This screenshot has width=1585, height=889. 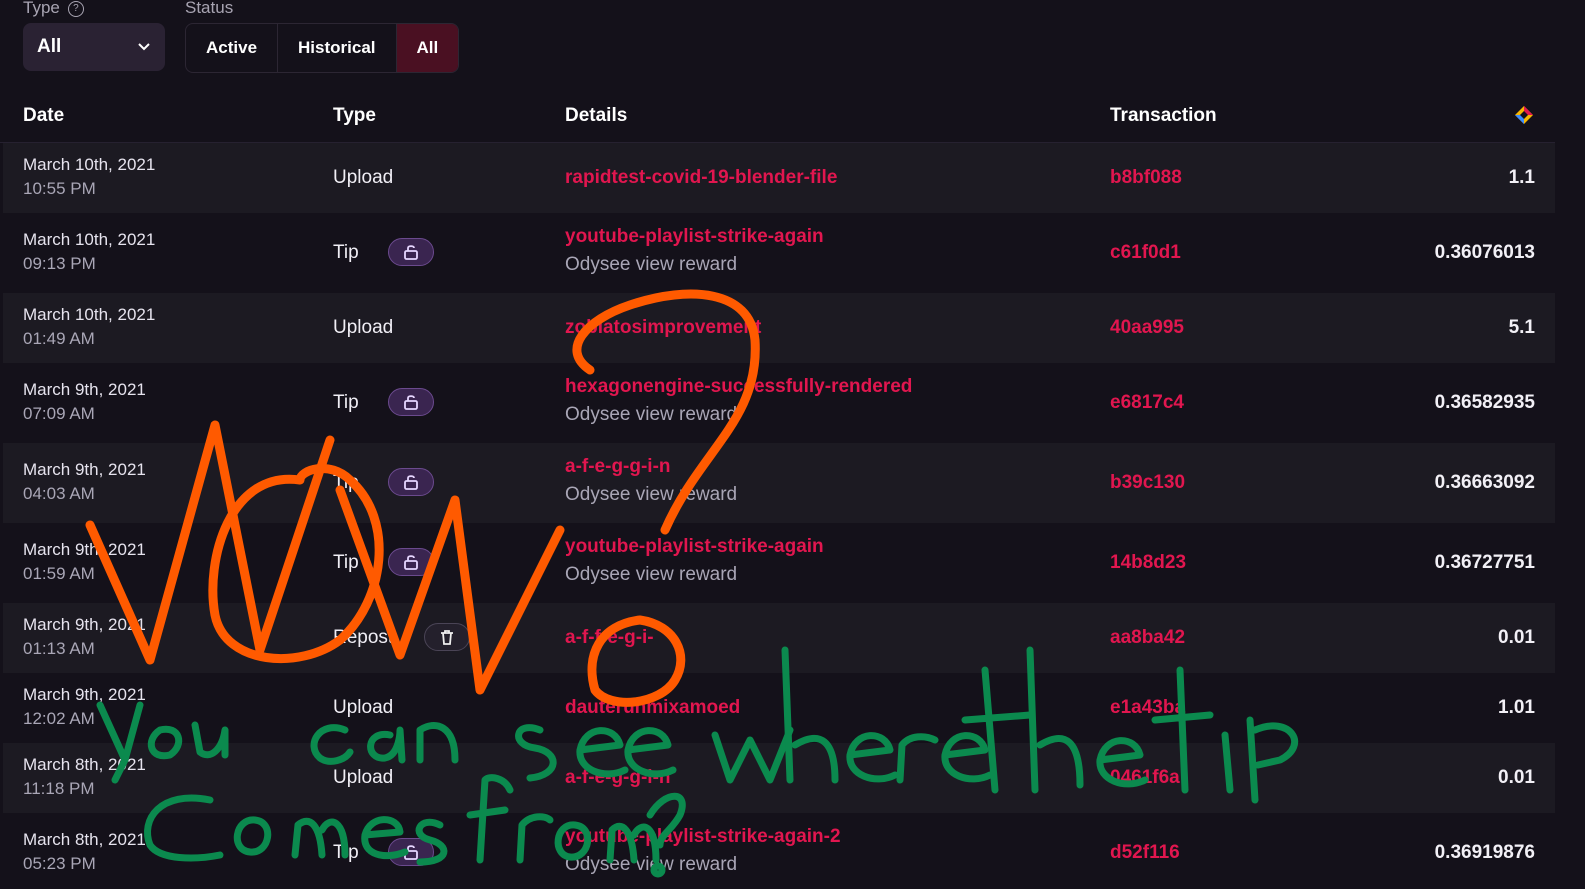 I want to click on status-segmented-control: Active Historical All, so click(x=322, y=48).